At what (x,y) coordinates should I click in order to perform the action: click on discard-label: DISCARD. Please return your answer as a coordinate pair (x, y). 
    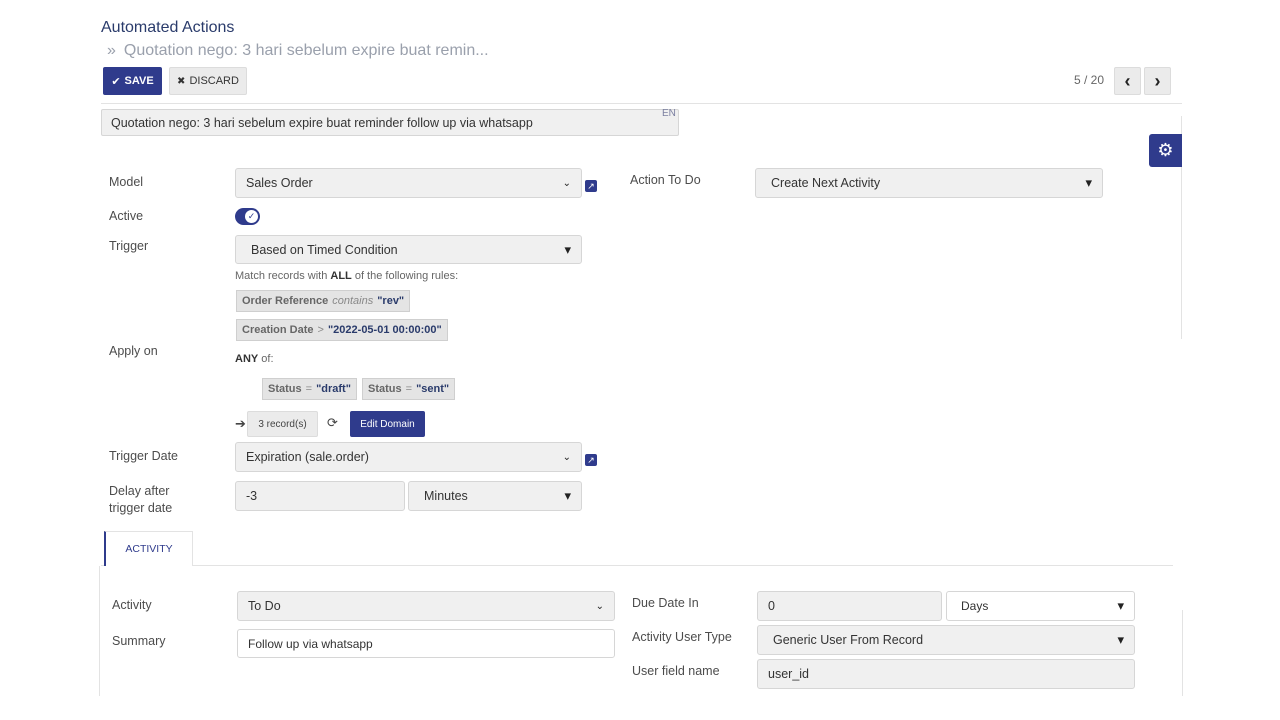
    Looking at the image, I should click on (214, 81).